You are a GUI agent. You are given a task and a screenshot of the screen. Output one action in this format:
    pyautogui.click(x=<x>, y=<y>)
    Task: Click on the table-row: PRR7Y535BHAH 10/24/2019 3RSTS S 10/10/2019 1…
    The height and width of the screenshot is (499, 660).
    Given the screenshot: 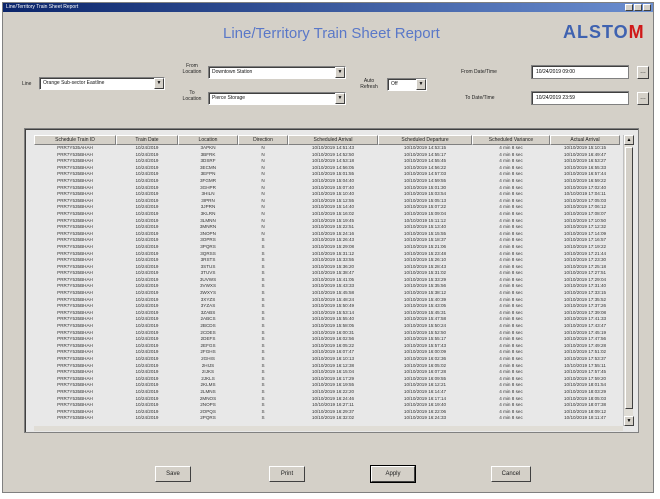 What is the action you would take?
    pyautogui.click(x=327, y=260)
    